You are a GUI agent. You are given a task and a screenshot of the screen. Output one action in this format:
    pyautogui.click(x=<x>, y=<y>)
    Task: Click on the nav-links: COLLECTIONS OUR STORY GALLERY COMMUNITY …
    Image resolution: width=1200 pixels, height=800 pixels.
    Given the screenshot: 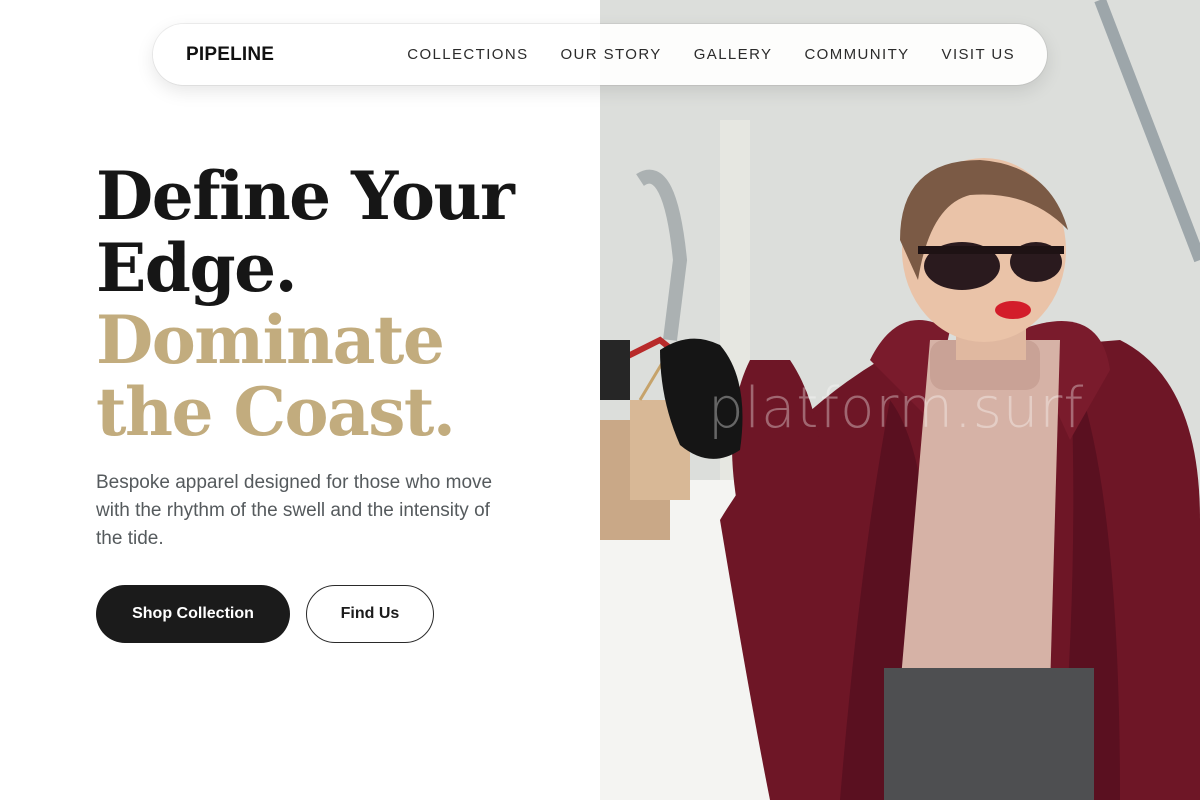 What is the action you would take?
    pyautogui.click(x=711, y=54)
    